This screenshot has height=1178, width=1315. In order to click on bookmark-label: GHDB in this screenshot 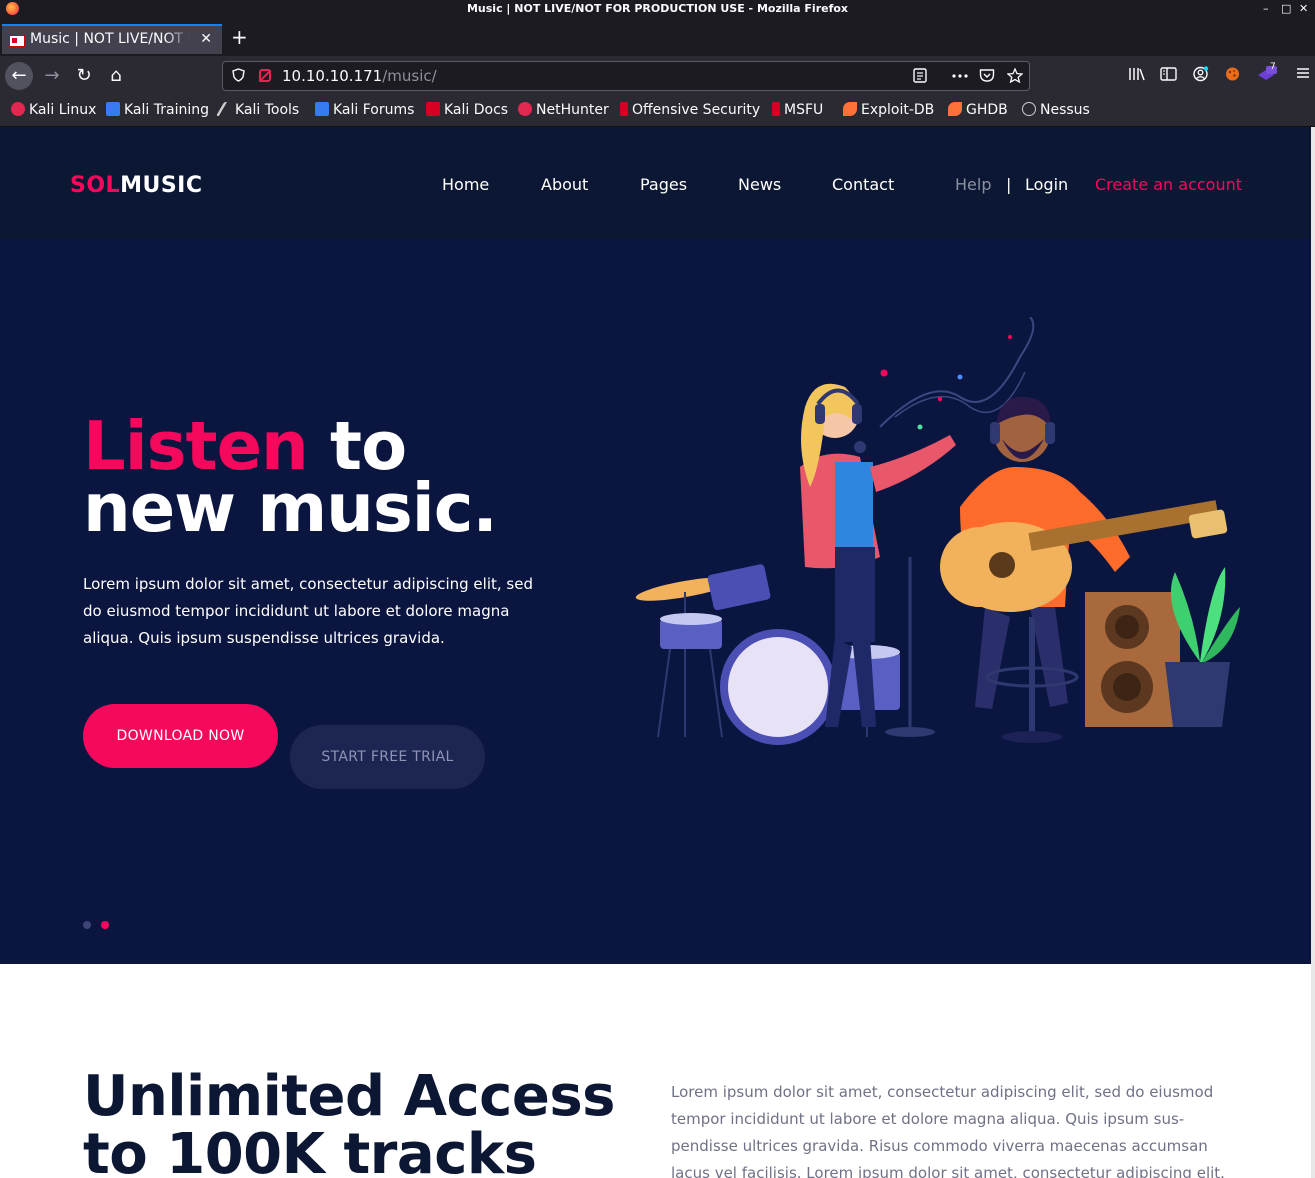, I will do `click(987, 110)`.